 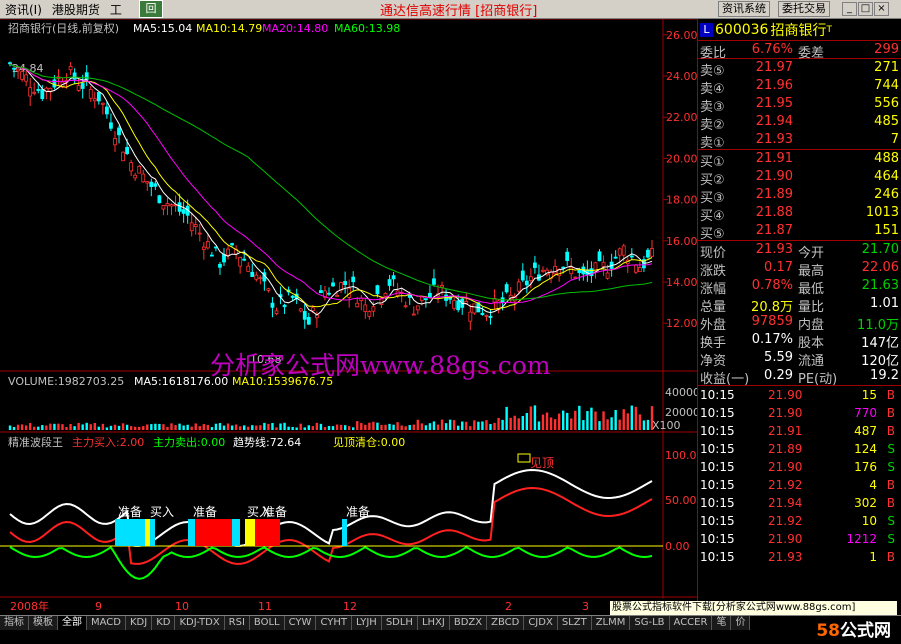 I want to click on info-system-button: 资讯系统, so click(x=744, y=9).